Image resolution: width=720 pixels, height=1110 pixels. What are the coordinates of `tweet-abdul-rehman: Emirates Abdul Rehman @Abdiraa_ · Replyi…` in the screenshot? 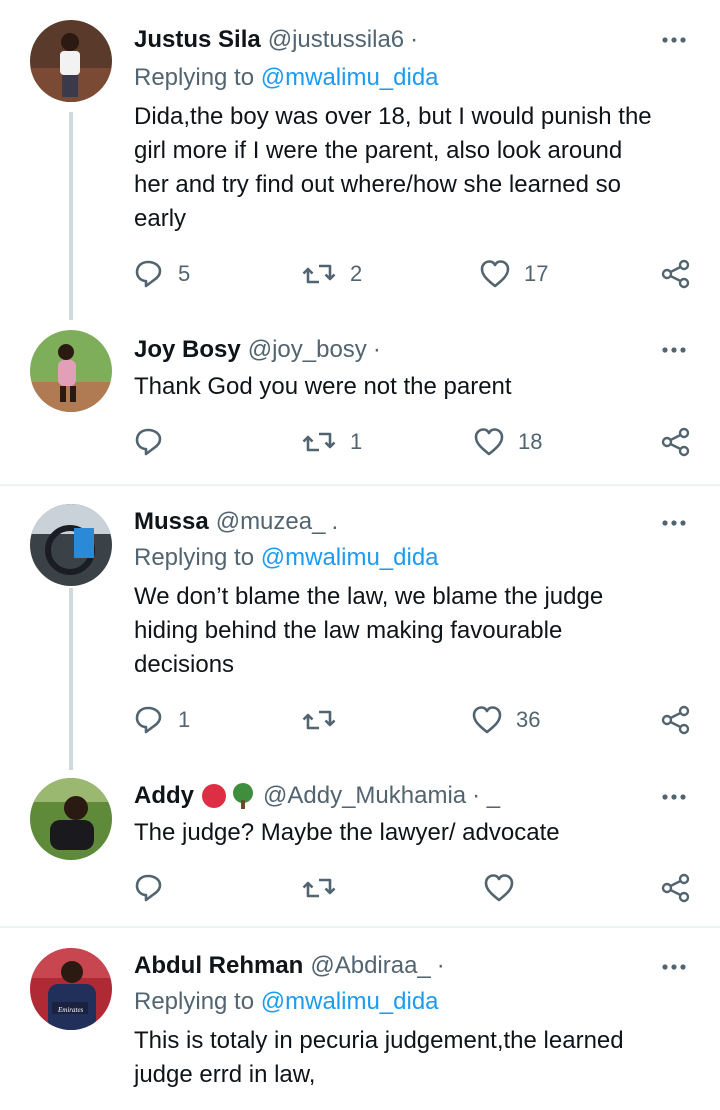 It's located at (360, 1029).